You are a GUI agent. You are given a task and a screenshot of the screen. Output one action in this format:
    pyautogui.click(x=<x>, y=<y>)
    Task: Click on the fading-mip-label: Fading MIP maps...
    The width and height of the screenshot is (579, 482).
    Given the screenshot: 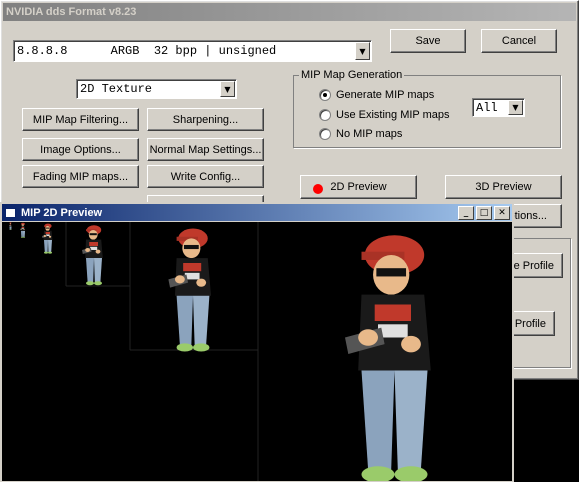 What is the action you would take?
    pyautogui.click(x=80, y=176)
    